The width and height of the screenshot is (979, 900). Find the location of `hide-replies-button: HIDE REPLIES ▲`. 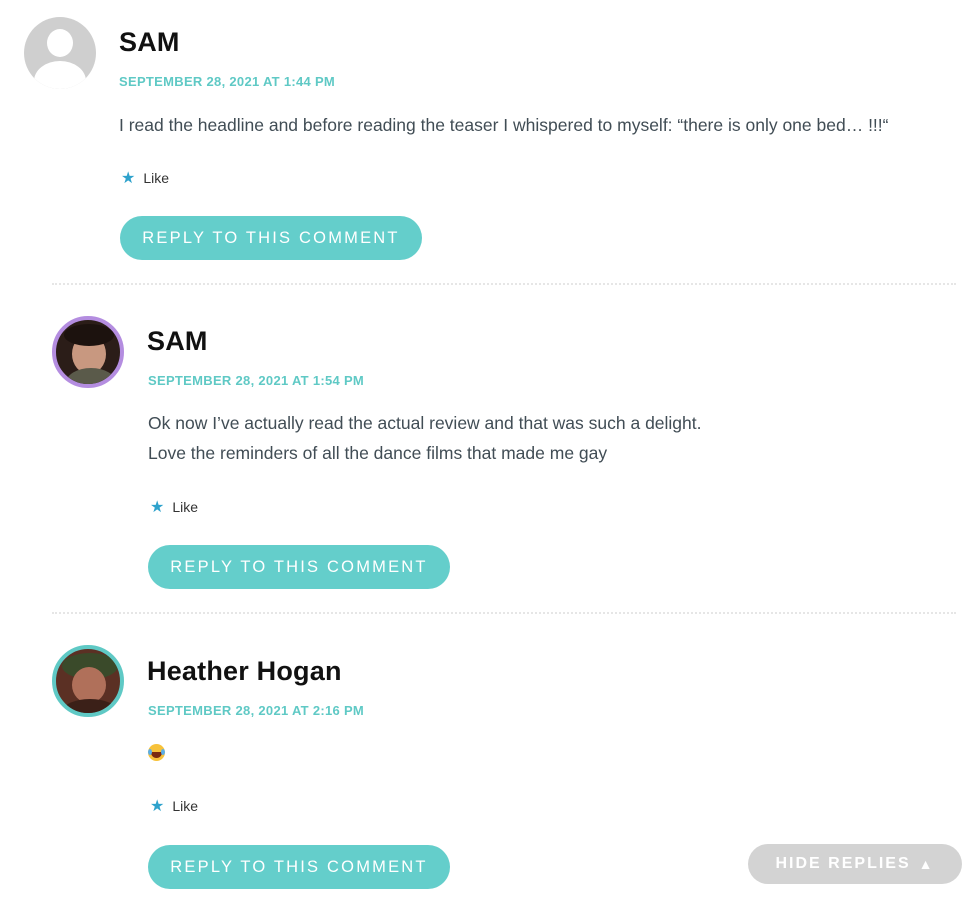

hide-replies-button: HIDE REPLIES ▲ is located at coordinates (855, 864).